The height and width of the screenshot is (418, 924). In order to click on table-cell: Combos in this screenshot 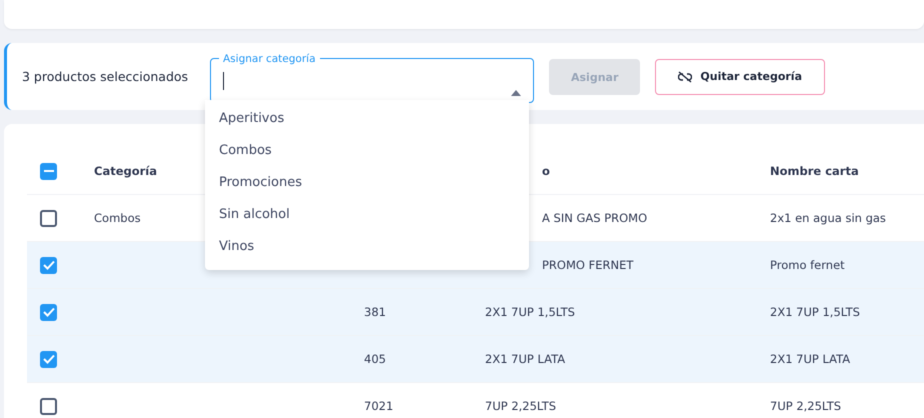, I will do `click(117, 218)`.